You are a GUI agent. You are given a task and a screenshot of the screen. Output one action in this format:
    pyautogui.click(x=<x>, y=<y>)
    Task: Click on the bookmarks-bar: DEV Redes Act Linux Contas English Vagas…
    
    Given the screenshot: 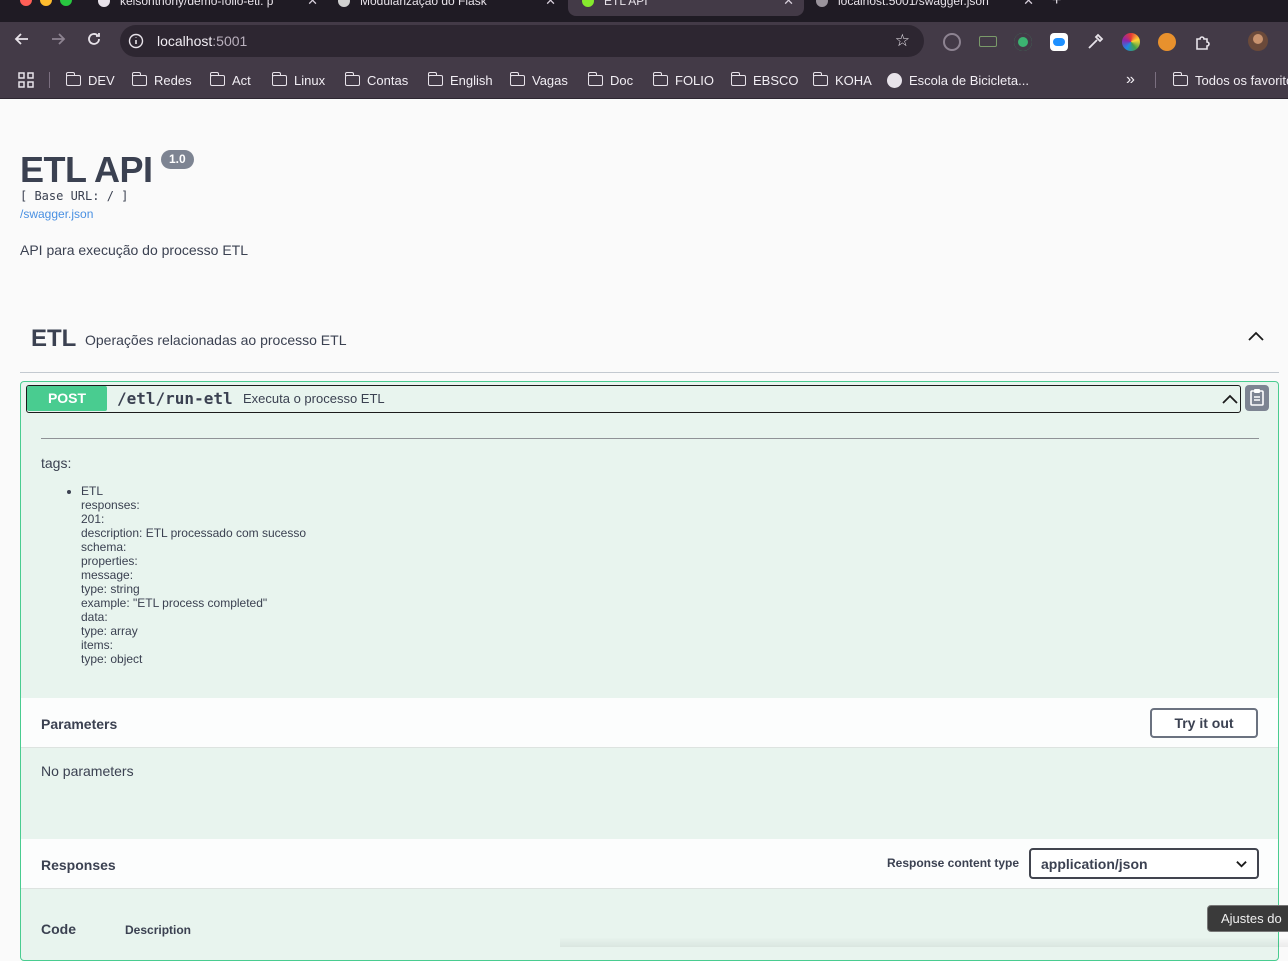 What is the action you would take?
    pyautogui.click(x=644, y=80)
    